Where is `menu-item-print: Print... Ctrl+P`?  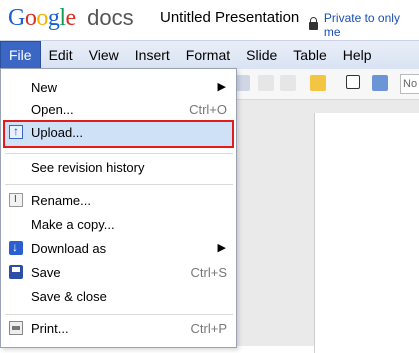 menu-item-print: Print... Ctrl+P is located at coordinates (118, 329).